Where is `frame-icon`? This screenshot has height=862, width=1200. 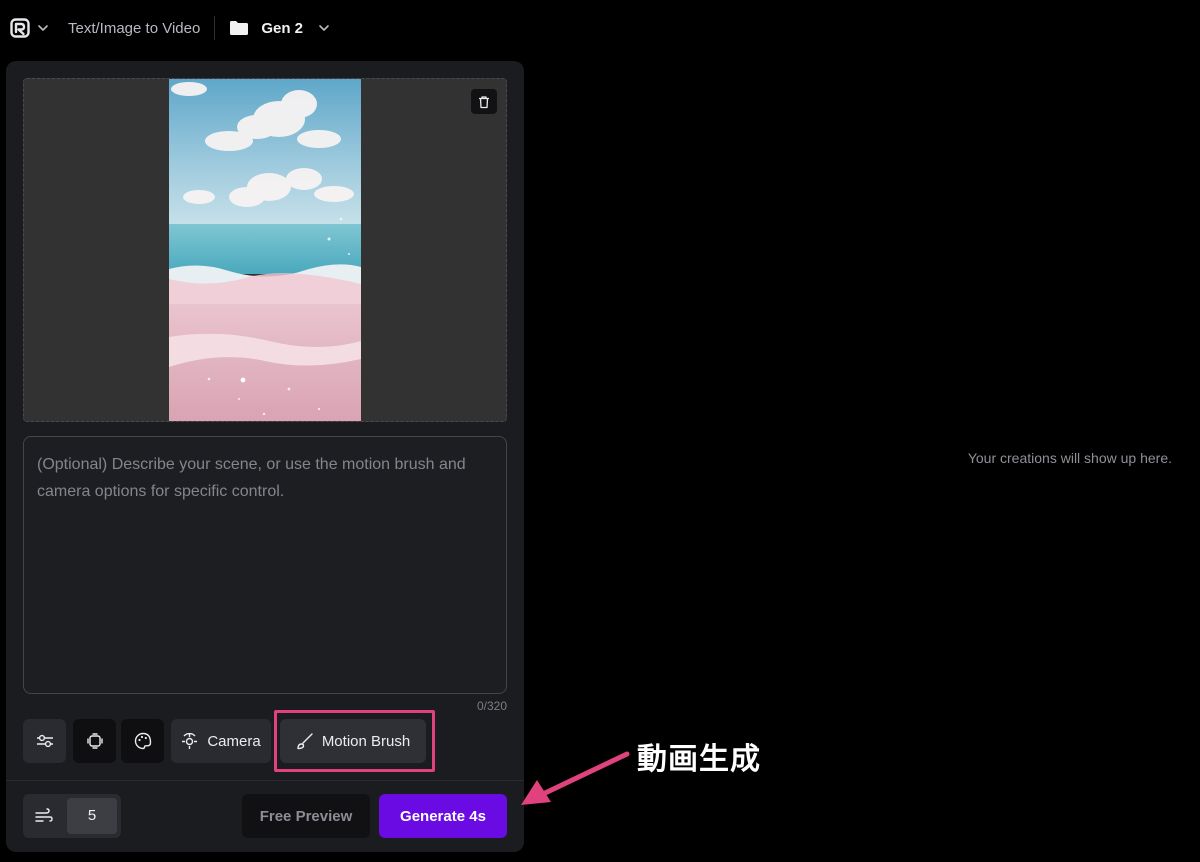
frame-icon is located at coordinates (94, 741).